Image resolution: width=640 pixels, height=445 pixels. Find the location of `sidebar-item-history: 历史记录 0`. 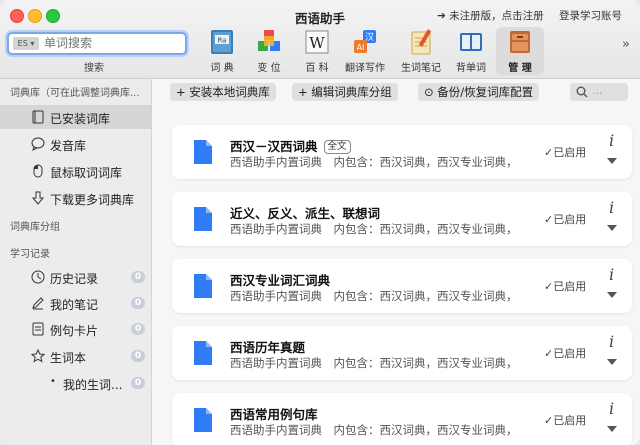

sidebar-item-history: 历史记录 0 is located at coordinates (75, 277).